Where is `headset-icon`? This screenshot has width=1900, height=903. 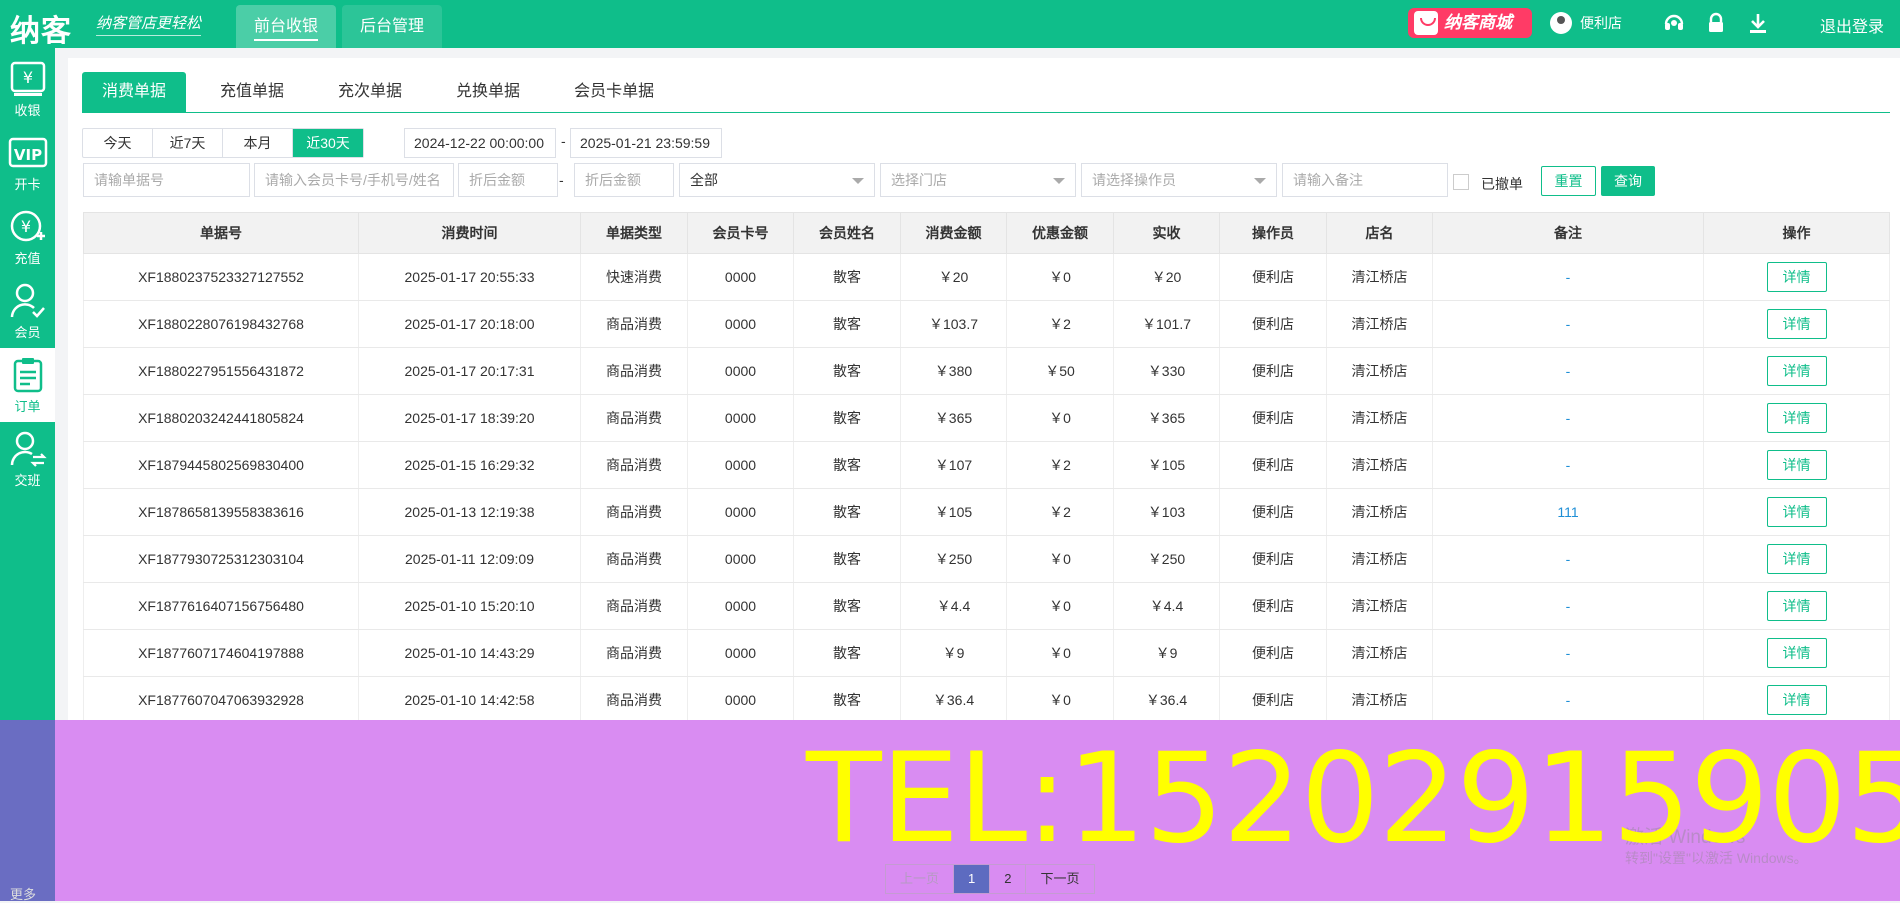
headset-icon is located at coordinates (1674, 23).